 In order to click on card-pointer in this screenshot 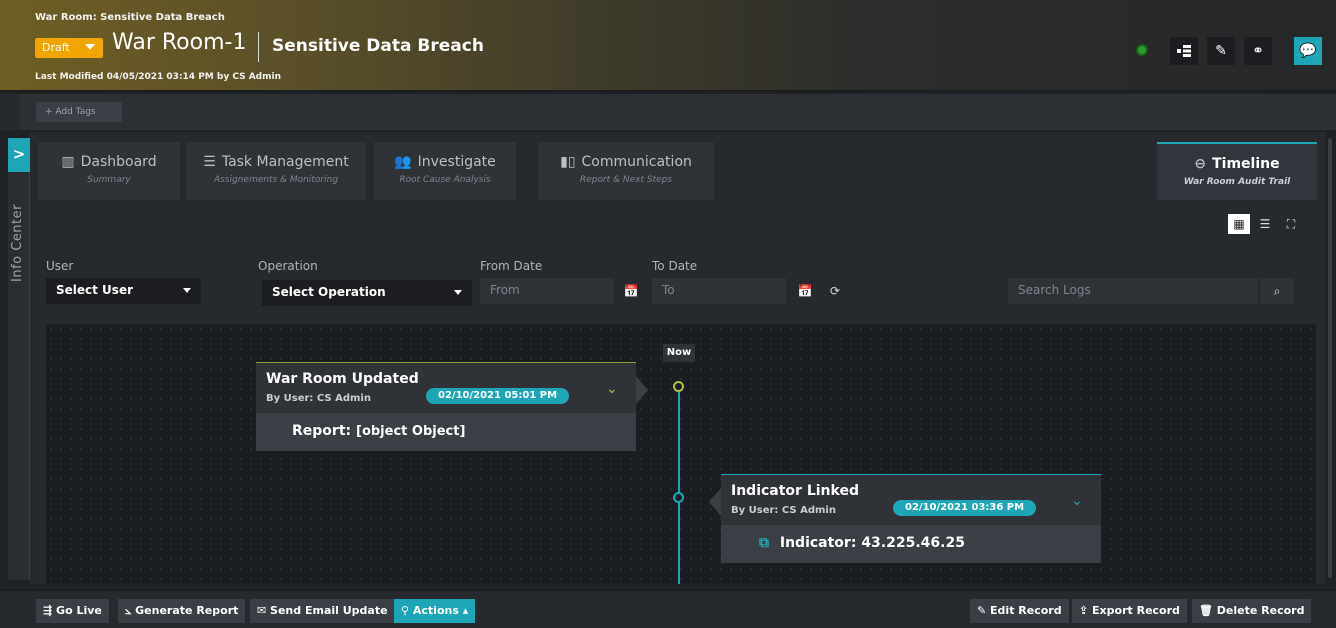, I will do `click(642, 390)`.